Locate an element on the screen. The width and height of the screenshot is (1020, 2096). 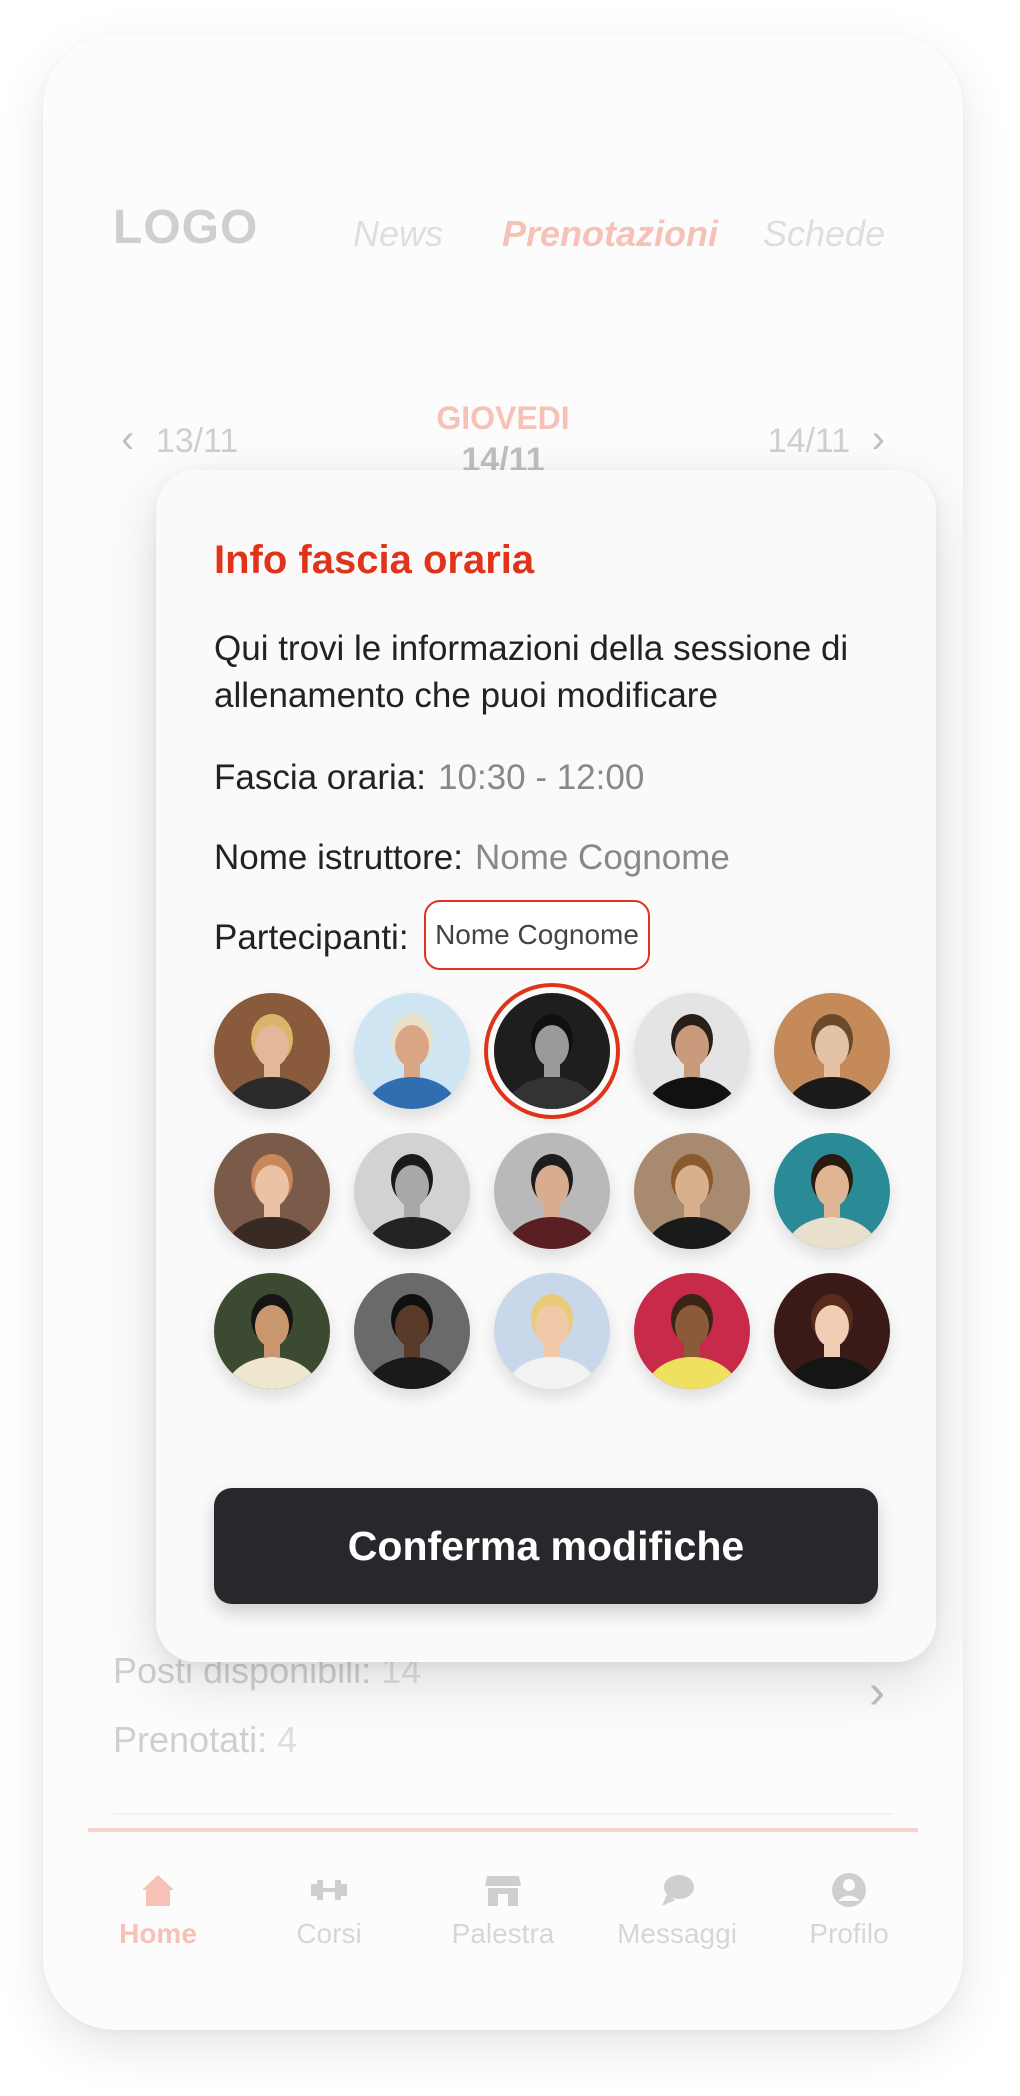
nav-corsi: Corsi is located at coordinates (329, 1910).